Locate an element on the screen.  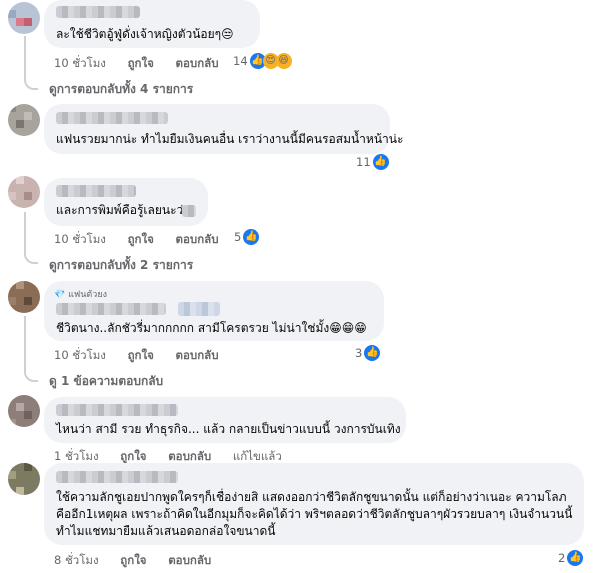
view-replies-link: ดู 1 ข้อความตอบกลับ is located at coordinates (106, 381).